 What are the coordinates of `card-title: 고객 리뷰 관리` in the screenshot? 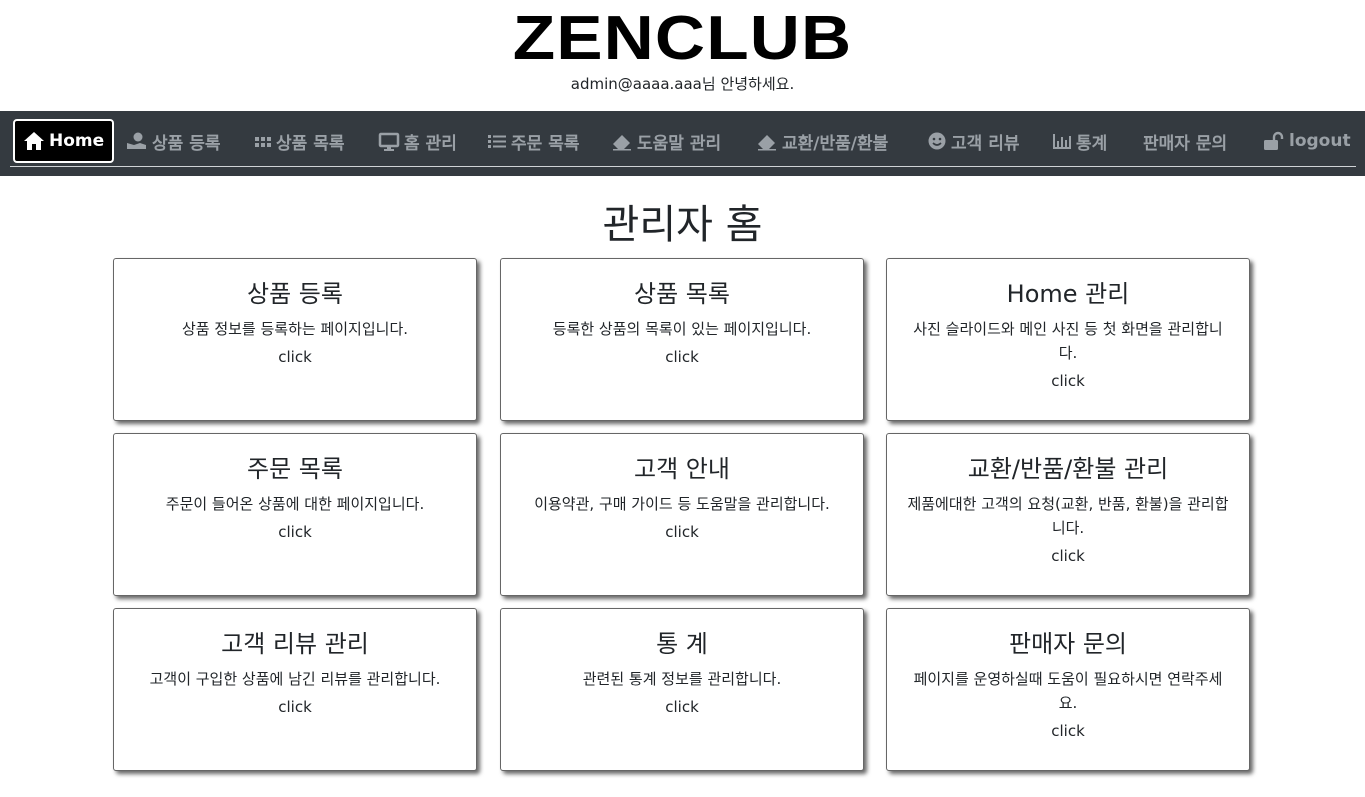 It's located at (295, 644).